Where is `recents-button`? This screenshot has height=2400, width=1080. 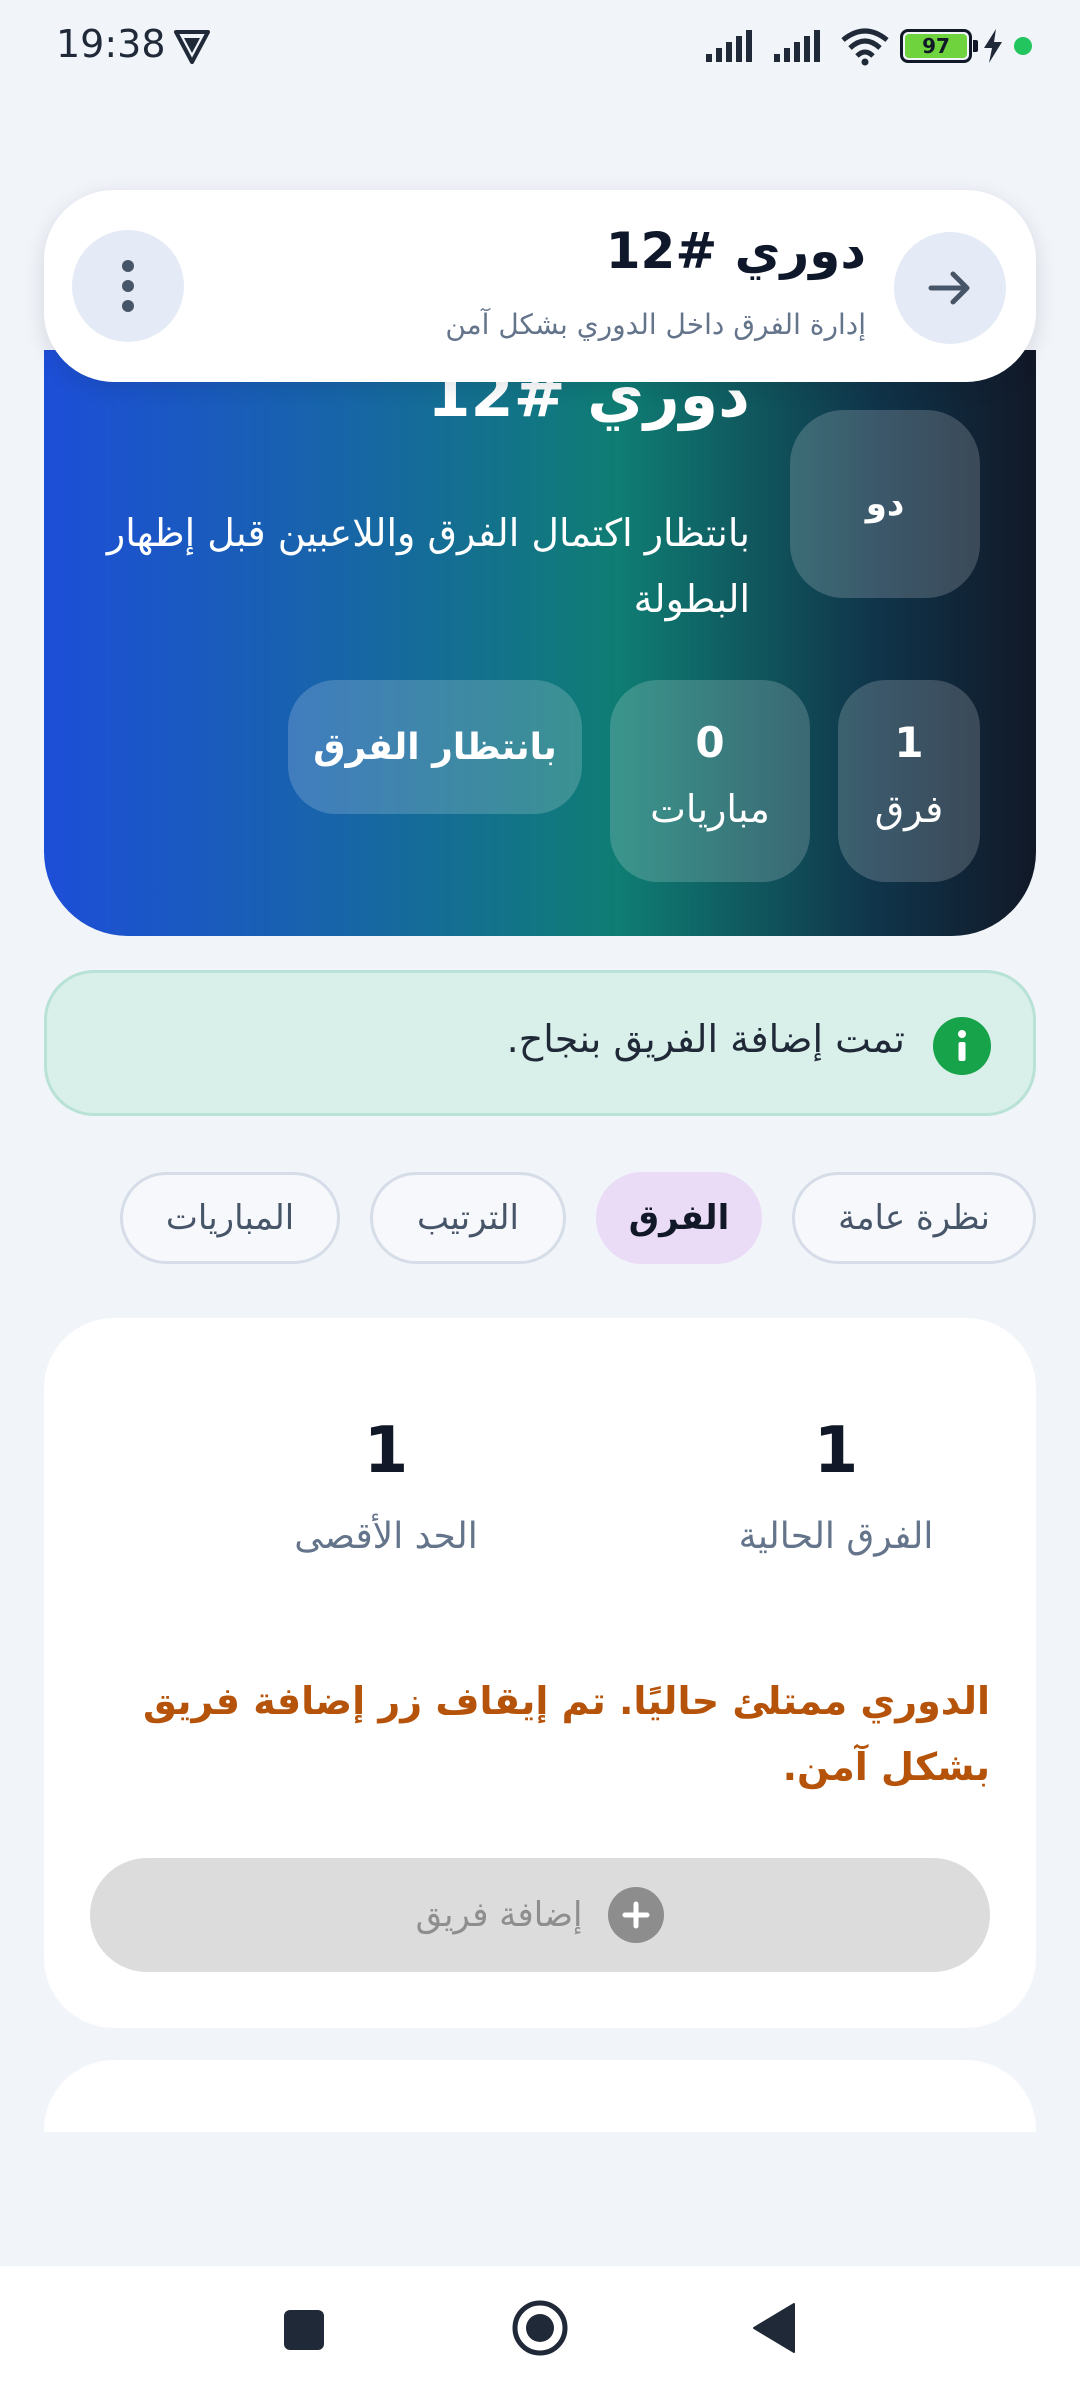
recents-button is located at coordinates (304, 2330).